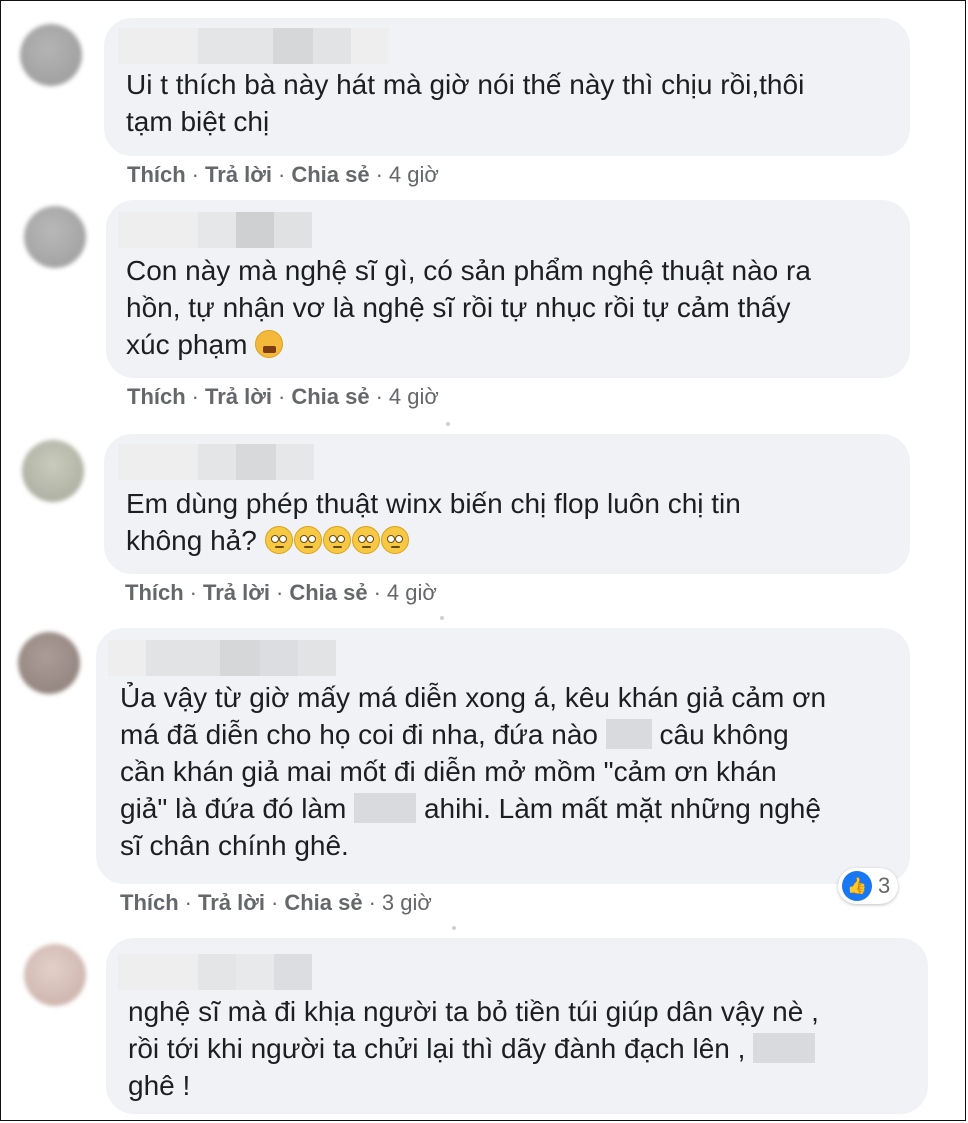  I want to click on reaction-count: 3, so click(884, 885).